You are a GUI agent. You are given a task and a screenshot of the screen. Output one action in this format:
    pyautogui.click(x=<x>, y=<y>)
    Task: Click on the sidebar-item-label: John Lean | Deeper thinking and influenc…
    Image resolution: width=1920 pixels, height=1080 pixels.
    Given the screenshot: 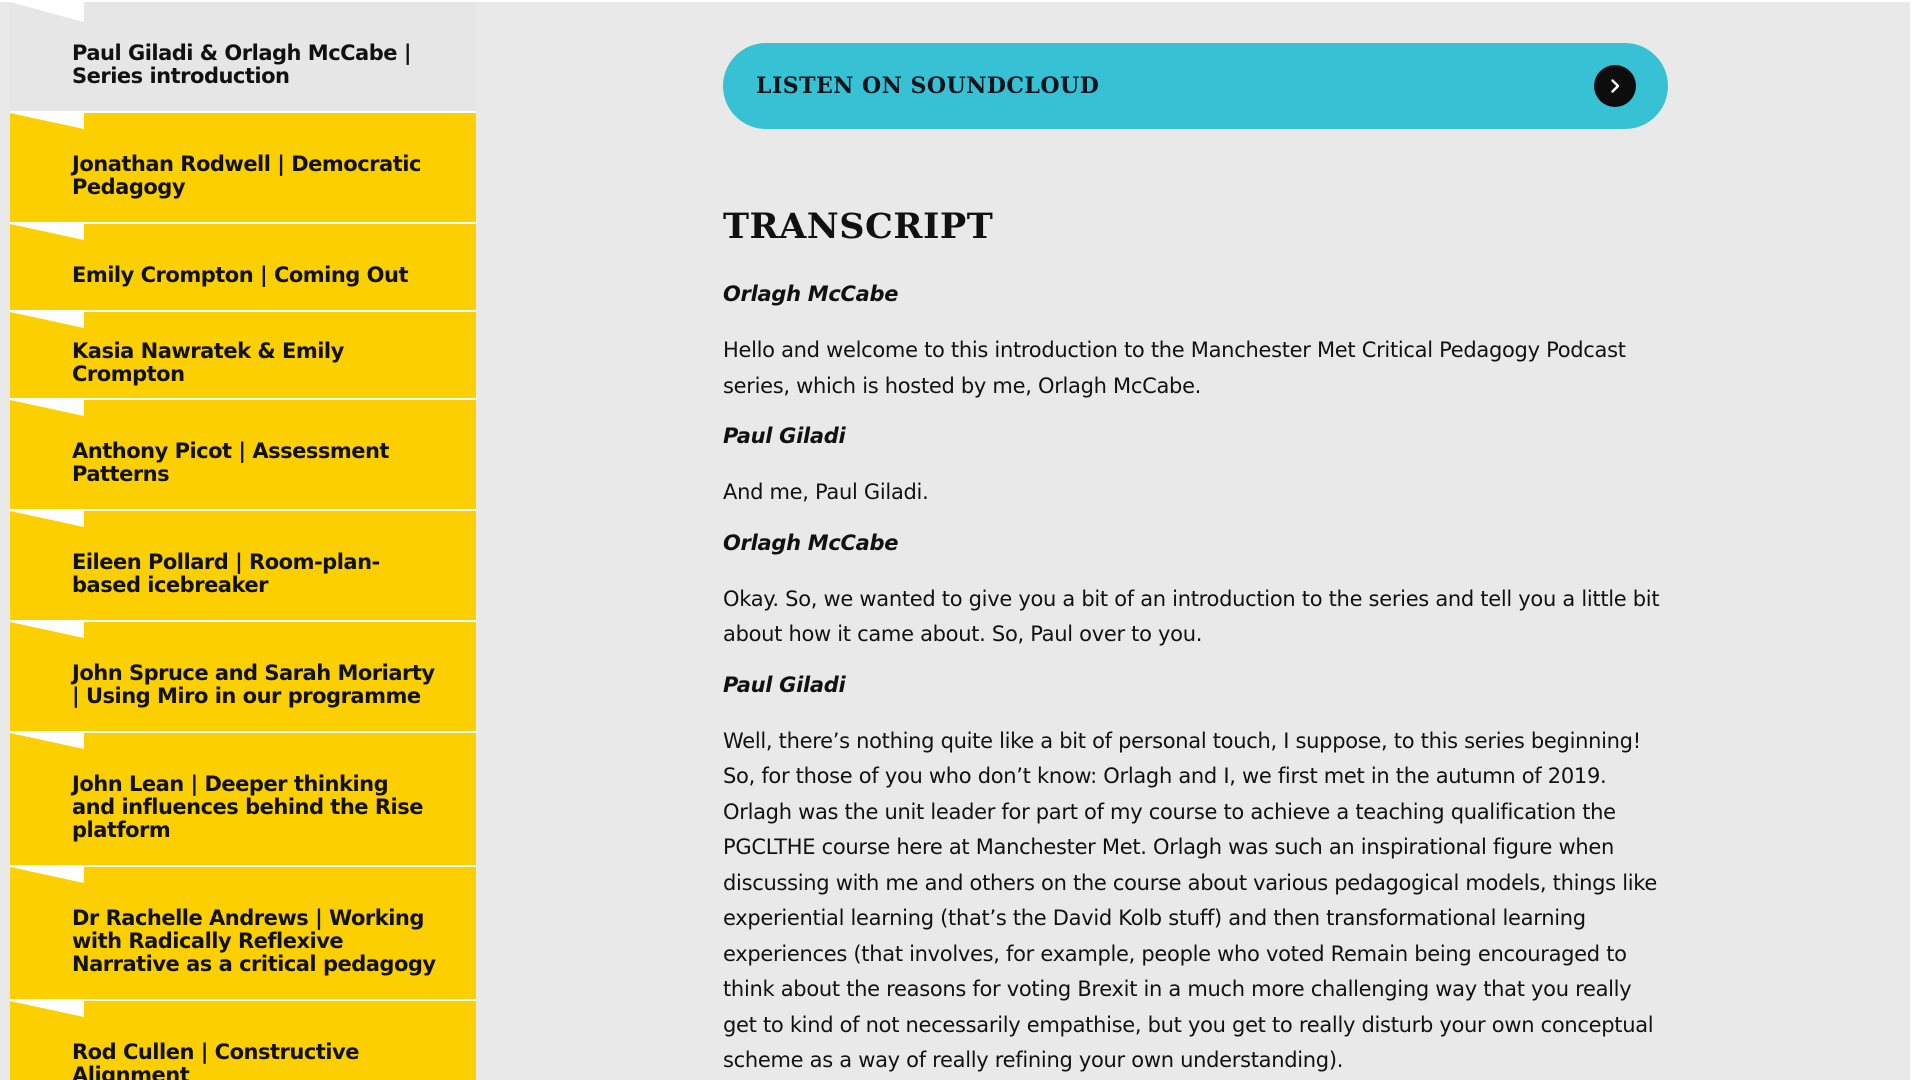 What is the action you would take?
    pyautogui.click(x=247, y=806)
    